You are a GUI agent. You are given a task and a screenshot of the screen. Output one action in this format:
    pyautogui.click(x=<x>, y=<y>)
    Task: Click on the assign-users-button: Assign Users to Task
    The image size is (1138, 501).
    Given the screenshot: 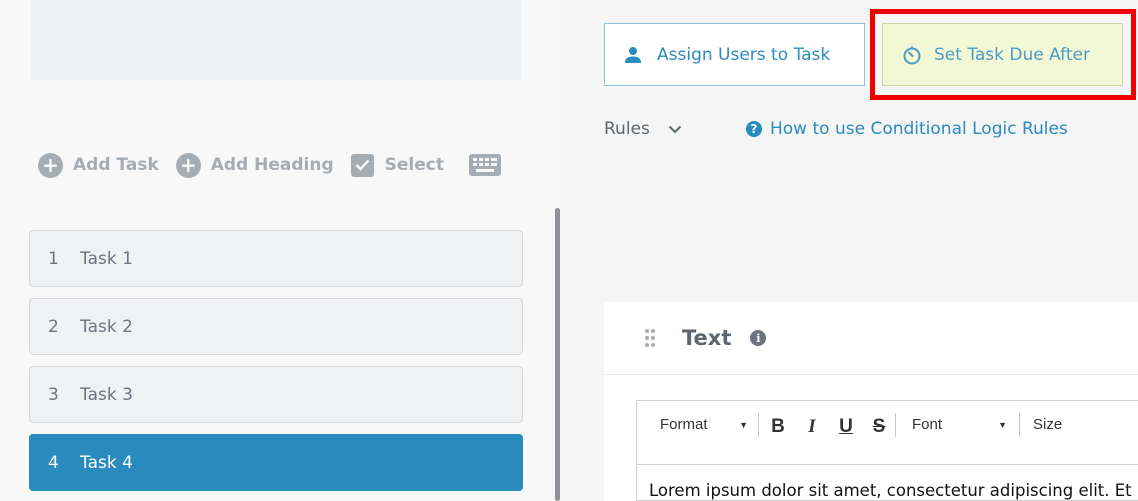 What is the action you would take?
    pyautogui.click(x=734, y=54)
    